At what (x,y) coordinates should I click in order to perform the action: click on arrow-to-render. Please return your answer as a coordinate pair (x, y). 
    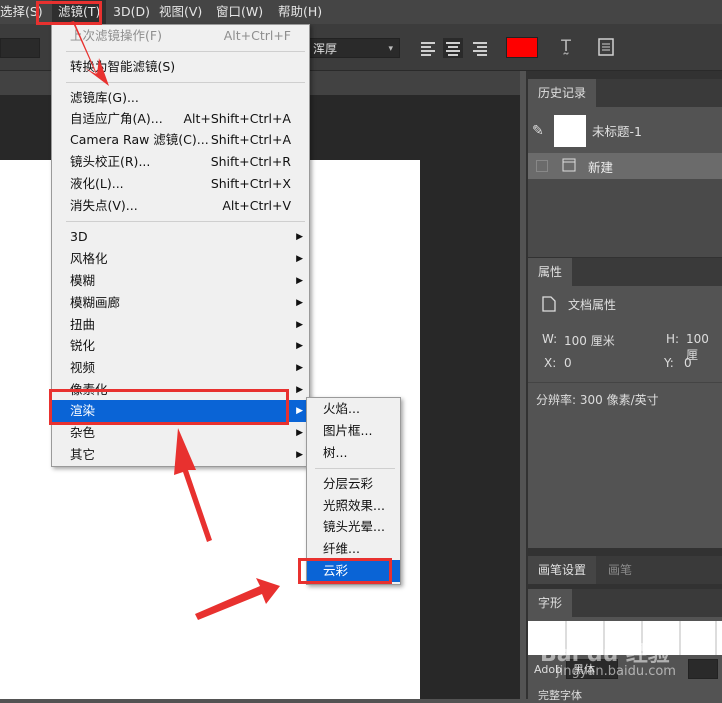
    Looking at the image, I should click on (193, 485).